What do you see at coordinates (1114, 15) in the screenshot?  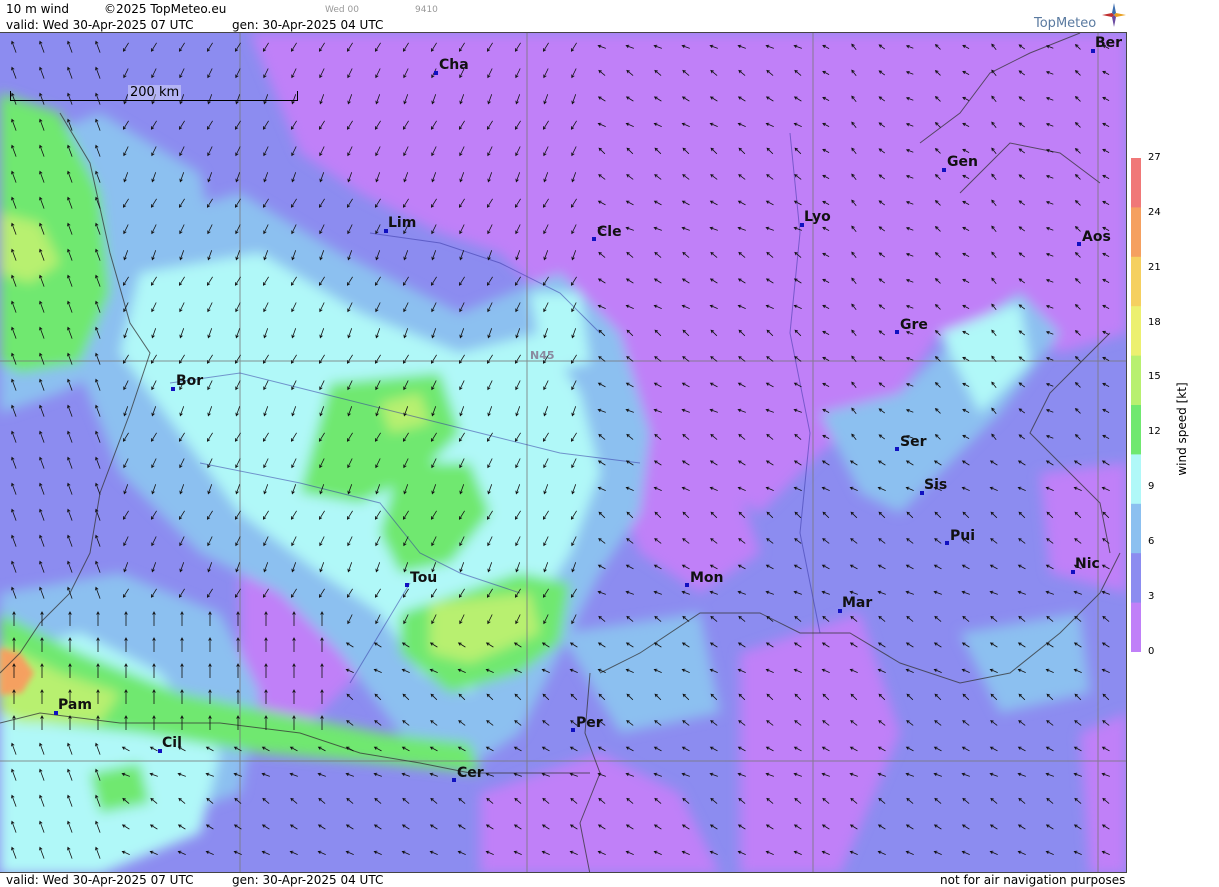 I see `compass-star-icon` at bounding box center [1114, 15].